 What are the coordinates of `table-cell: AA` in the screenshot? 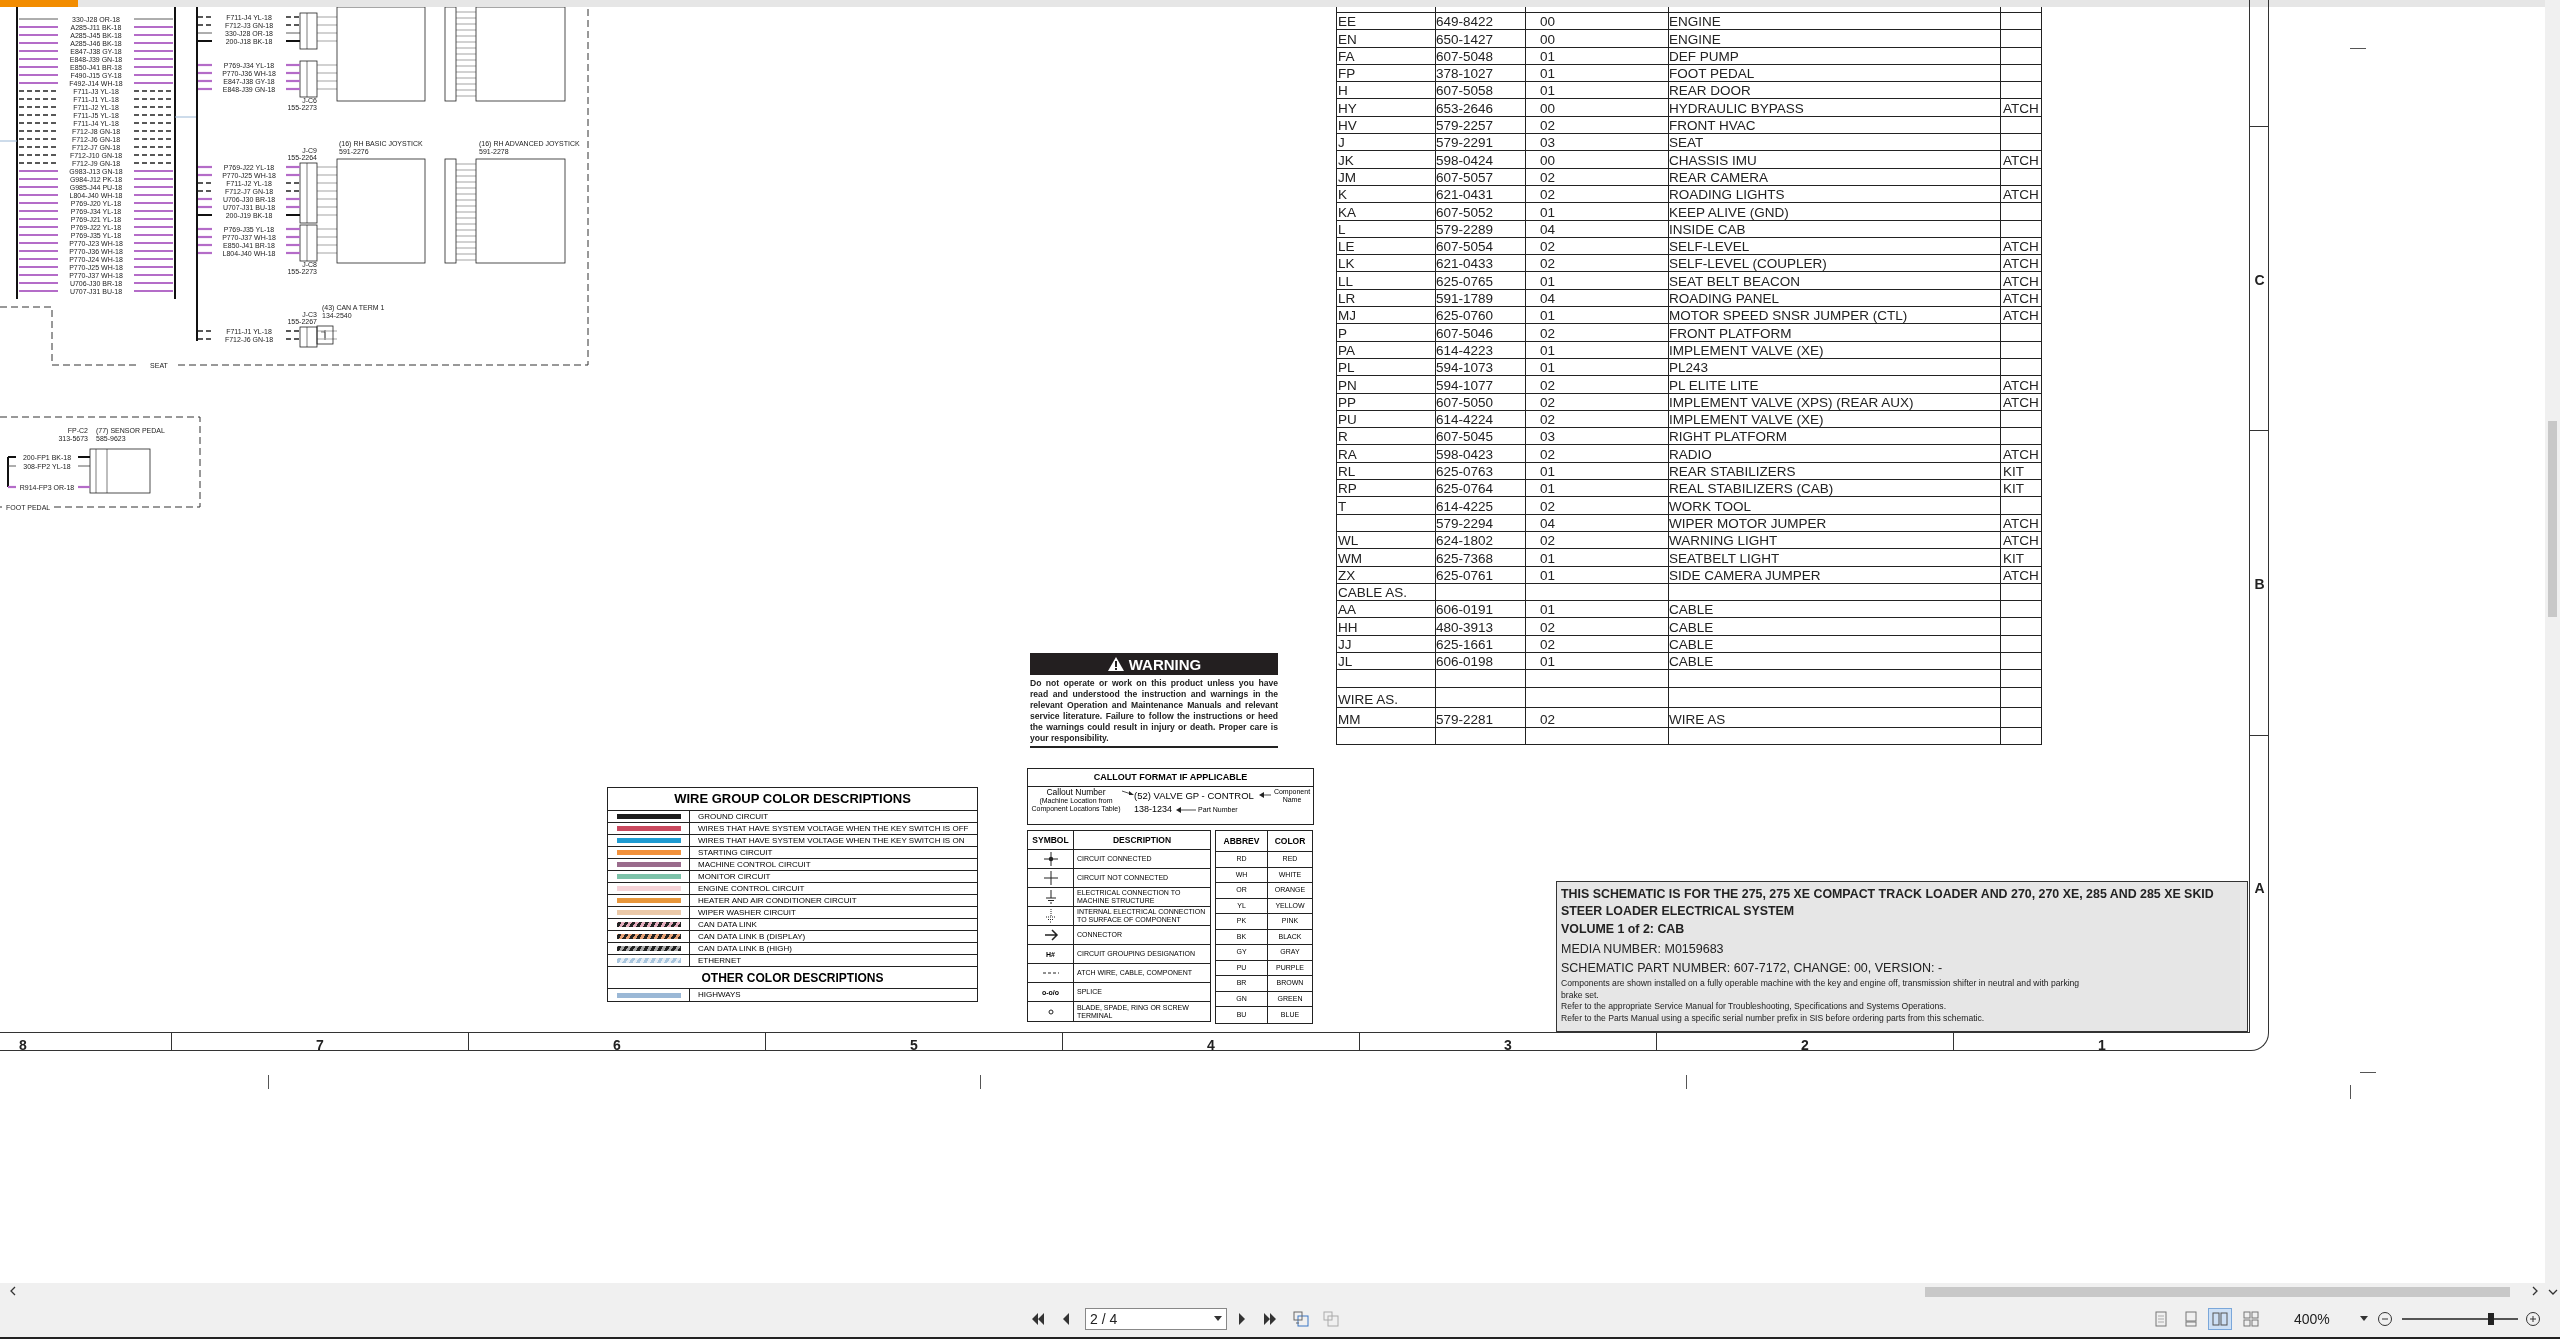 It's located at (1386, 609).